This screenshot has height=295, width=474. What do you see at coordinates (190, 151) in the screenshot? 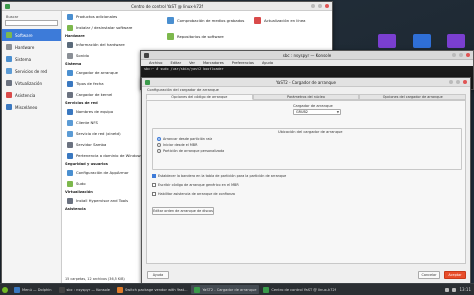
I see `location-option: Partición de arranque personalizada` at bounding box center [190, 151].